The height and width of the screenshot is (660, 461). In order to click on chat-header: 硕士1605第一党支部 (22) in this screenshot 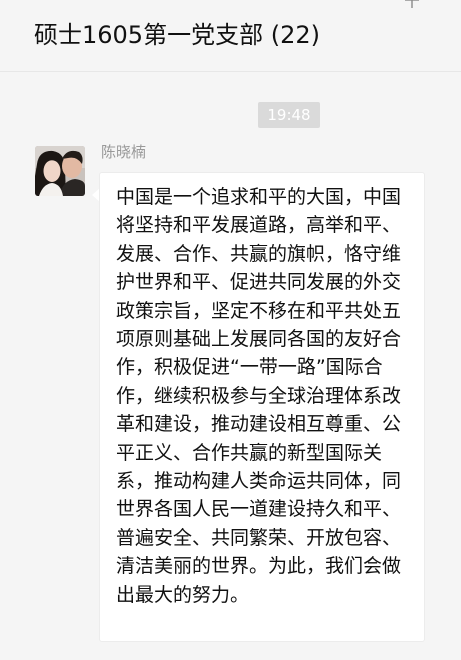, I will do `click(230, 36)`.